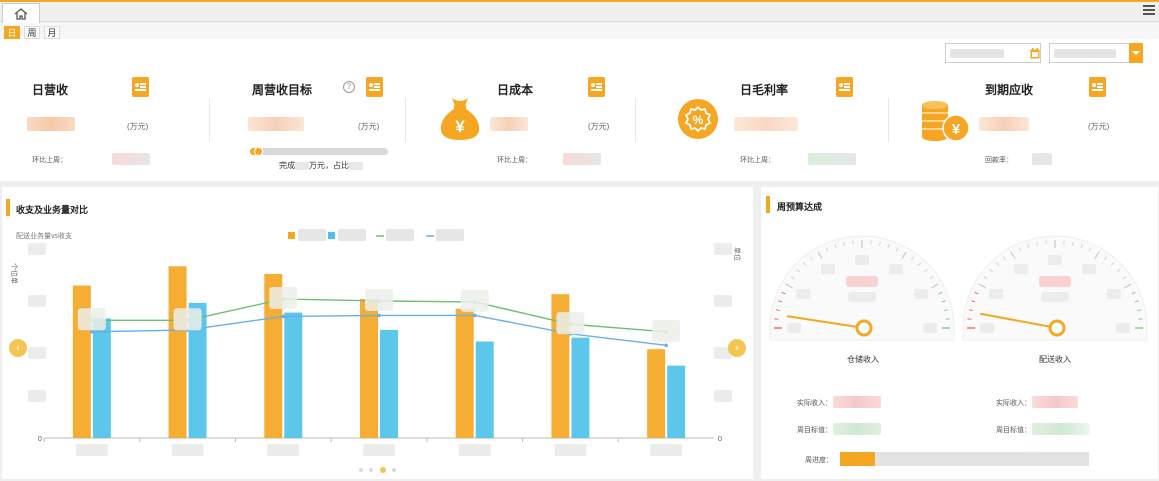  What do you see at coordinates (993, 53) in the screenshot?
I see `date-input` at bounding box center [993, 53].